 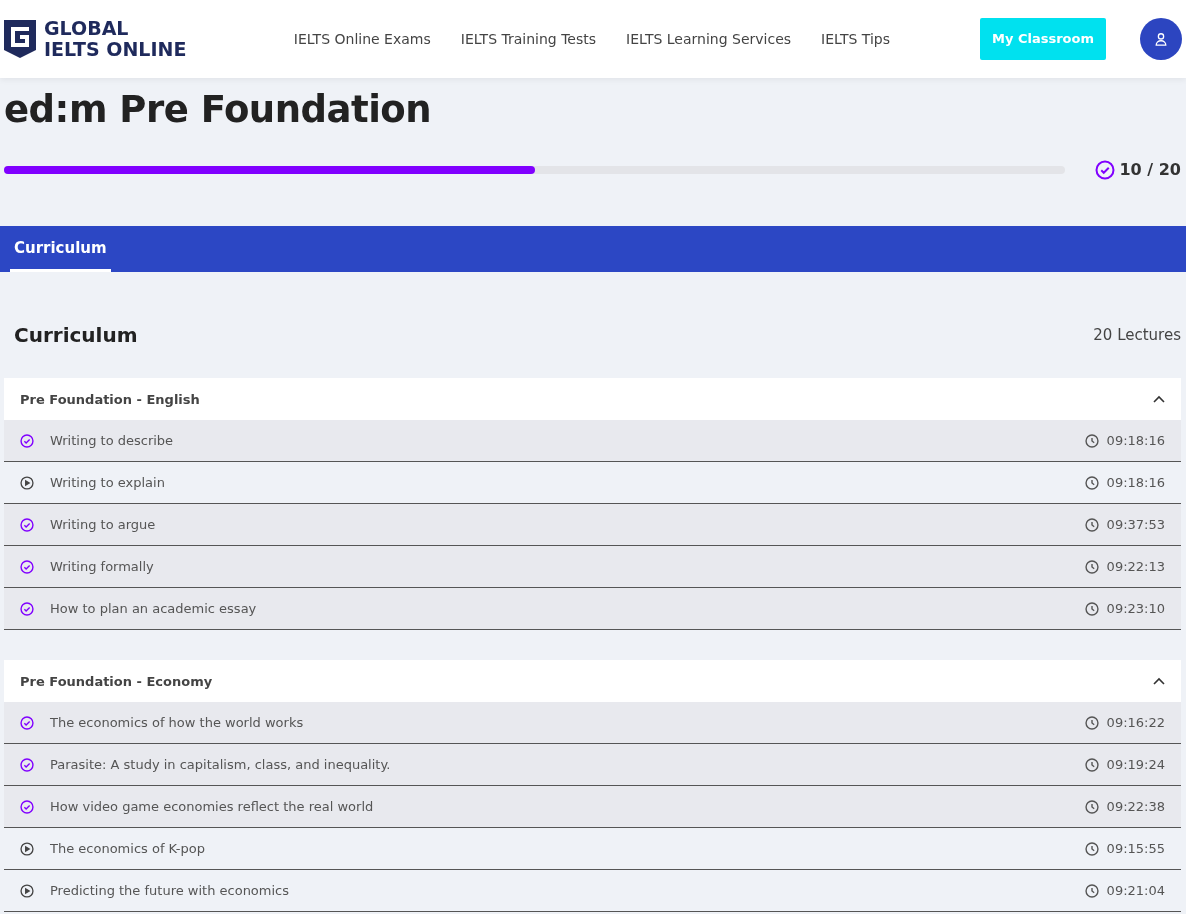 What do you see at coordinates (1135, 525) in the screenshot?
I see `lecture-duration: 09:37:53` at bounding box center [1135, 525].